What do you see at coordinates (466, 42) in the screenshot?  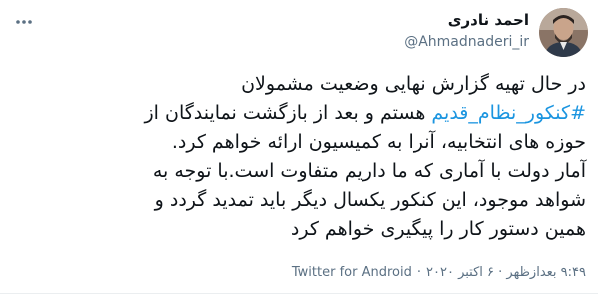 I see `author-handle: @Ahmadnaderi_ir` at bounding box center [466, 42].